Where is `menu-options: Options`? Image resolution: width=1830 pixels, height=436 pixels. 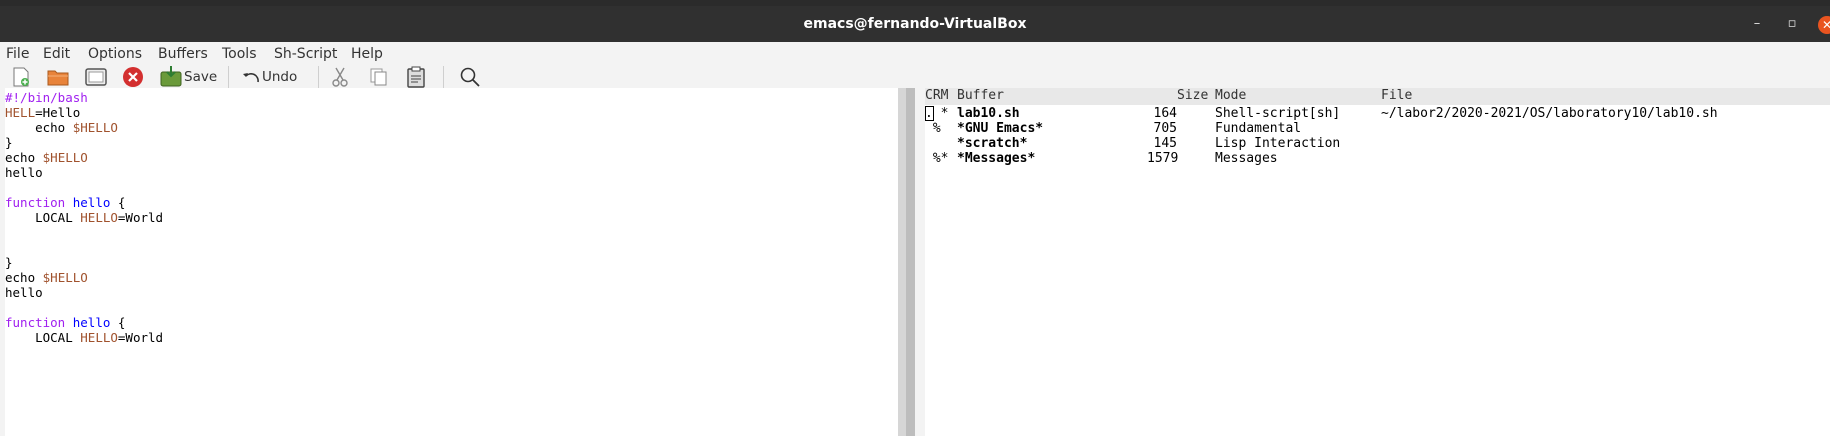 menu-options: Options is located at coordinates (115, 54).